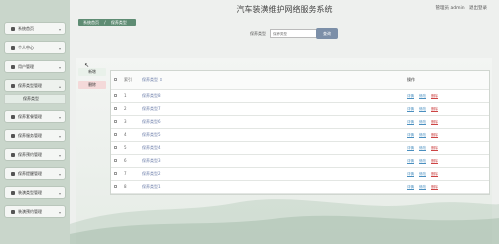  What do you see at coordinates (300, 174) in the screenshot?
I see `table-row: 7 保养类型2 详情 修改 删除` at bounding box center [300, 174].